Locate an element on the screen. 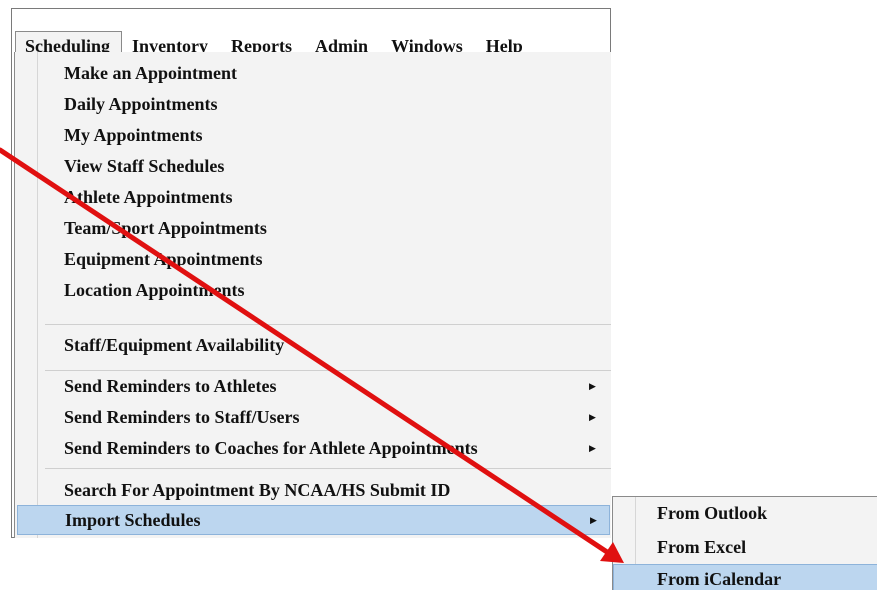  submenu-item-label: From iCalendar is located at coordinates (719, 578).